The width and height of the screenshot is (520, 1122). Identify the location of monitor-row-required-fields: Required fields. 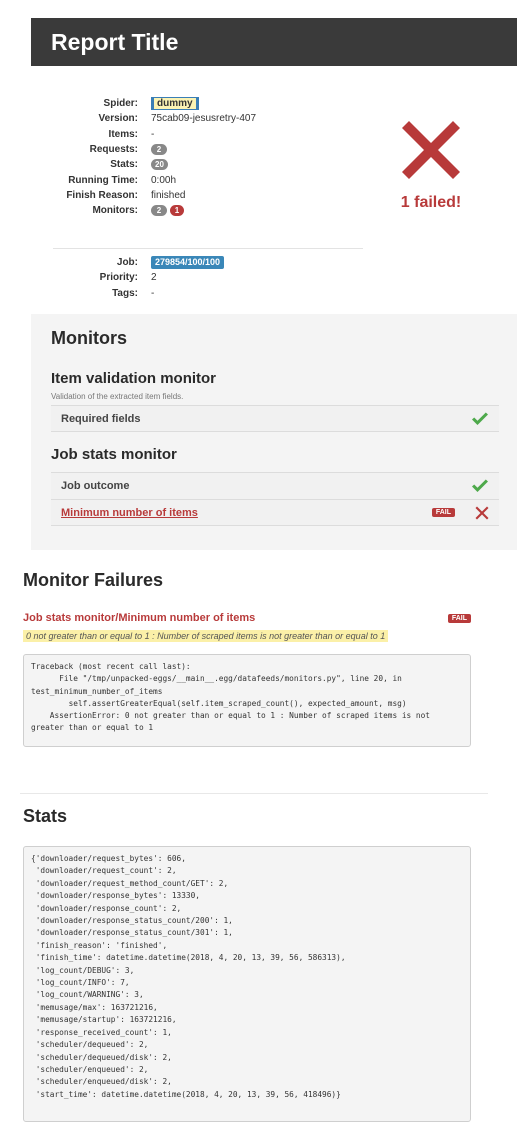
(275, 418).